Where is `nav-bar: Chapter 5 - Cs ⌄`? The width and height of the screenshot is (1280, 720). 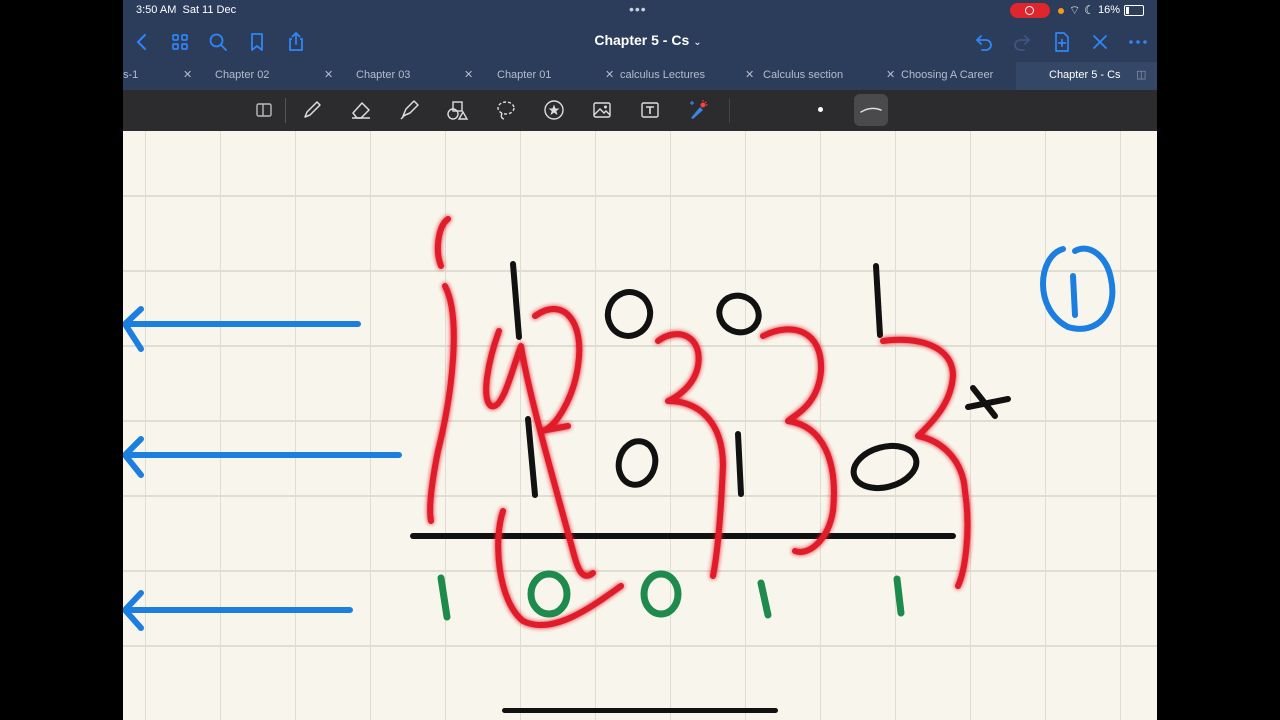 nav-bar: Chapter 5 - Cs ⌄ is located at coordinates (640, 42).